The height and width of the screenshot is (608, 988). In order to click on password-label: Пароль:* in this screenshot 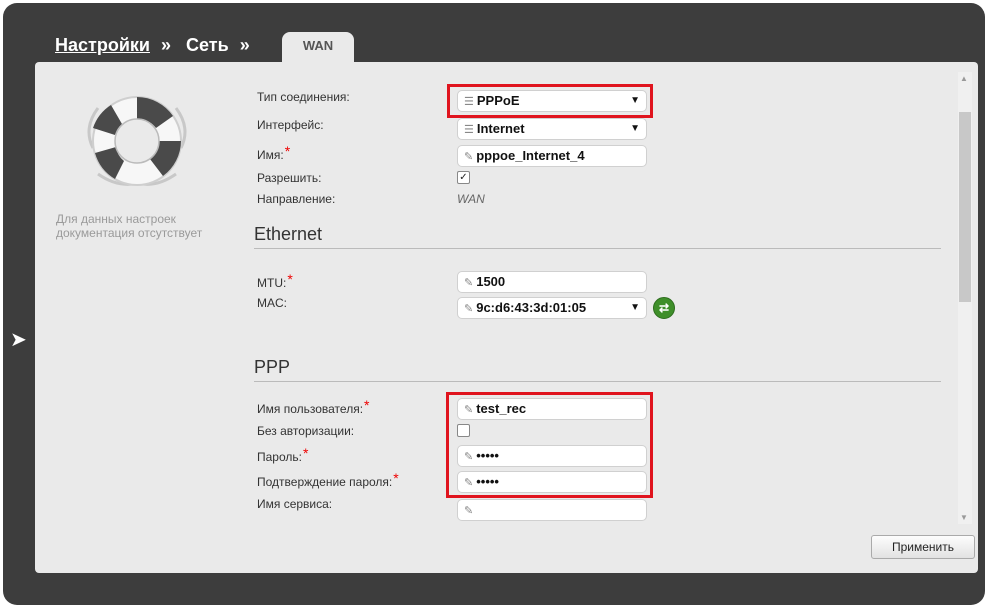, I will do `click(283, 454)`.